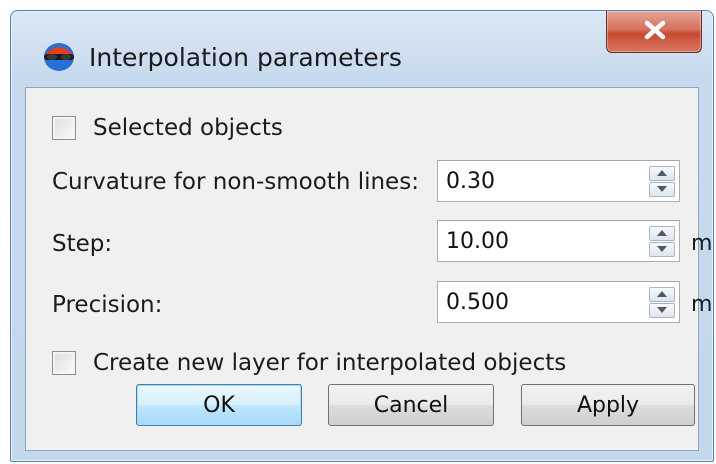  What do you see at coordinates (411, 405) in the screenshot?
I see `cancel-button: Cancel` at bounding box center [411, 405].